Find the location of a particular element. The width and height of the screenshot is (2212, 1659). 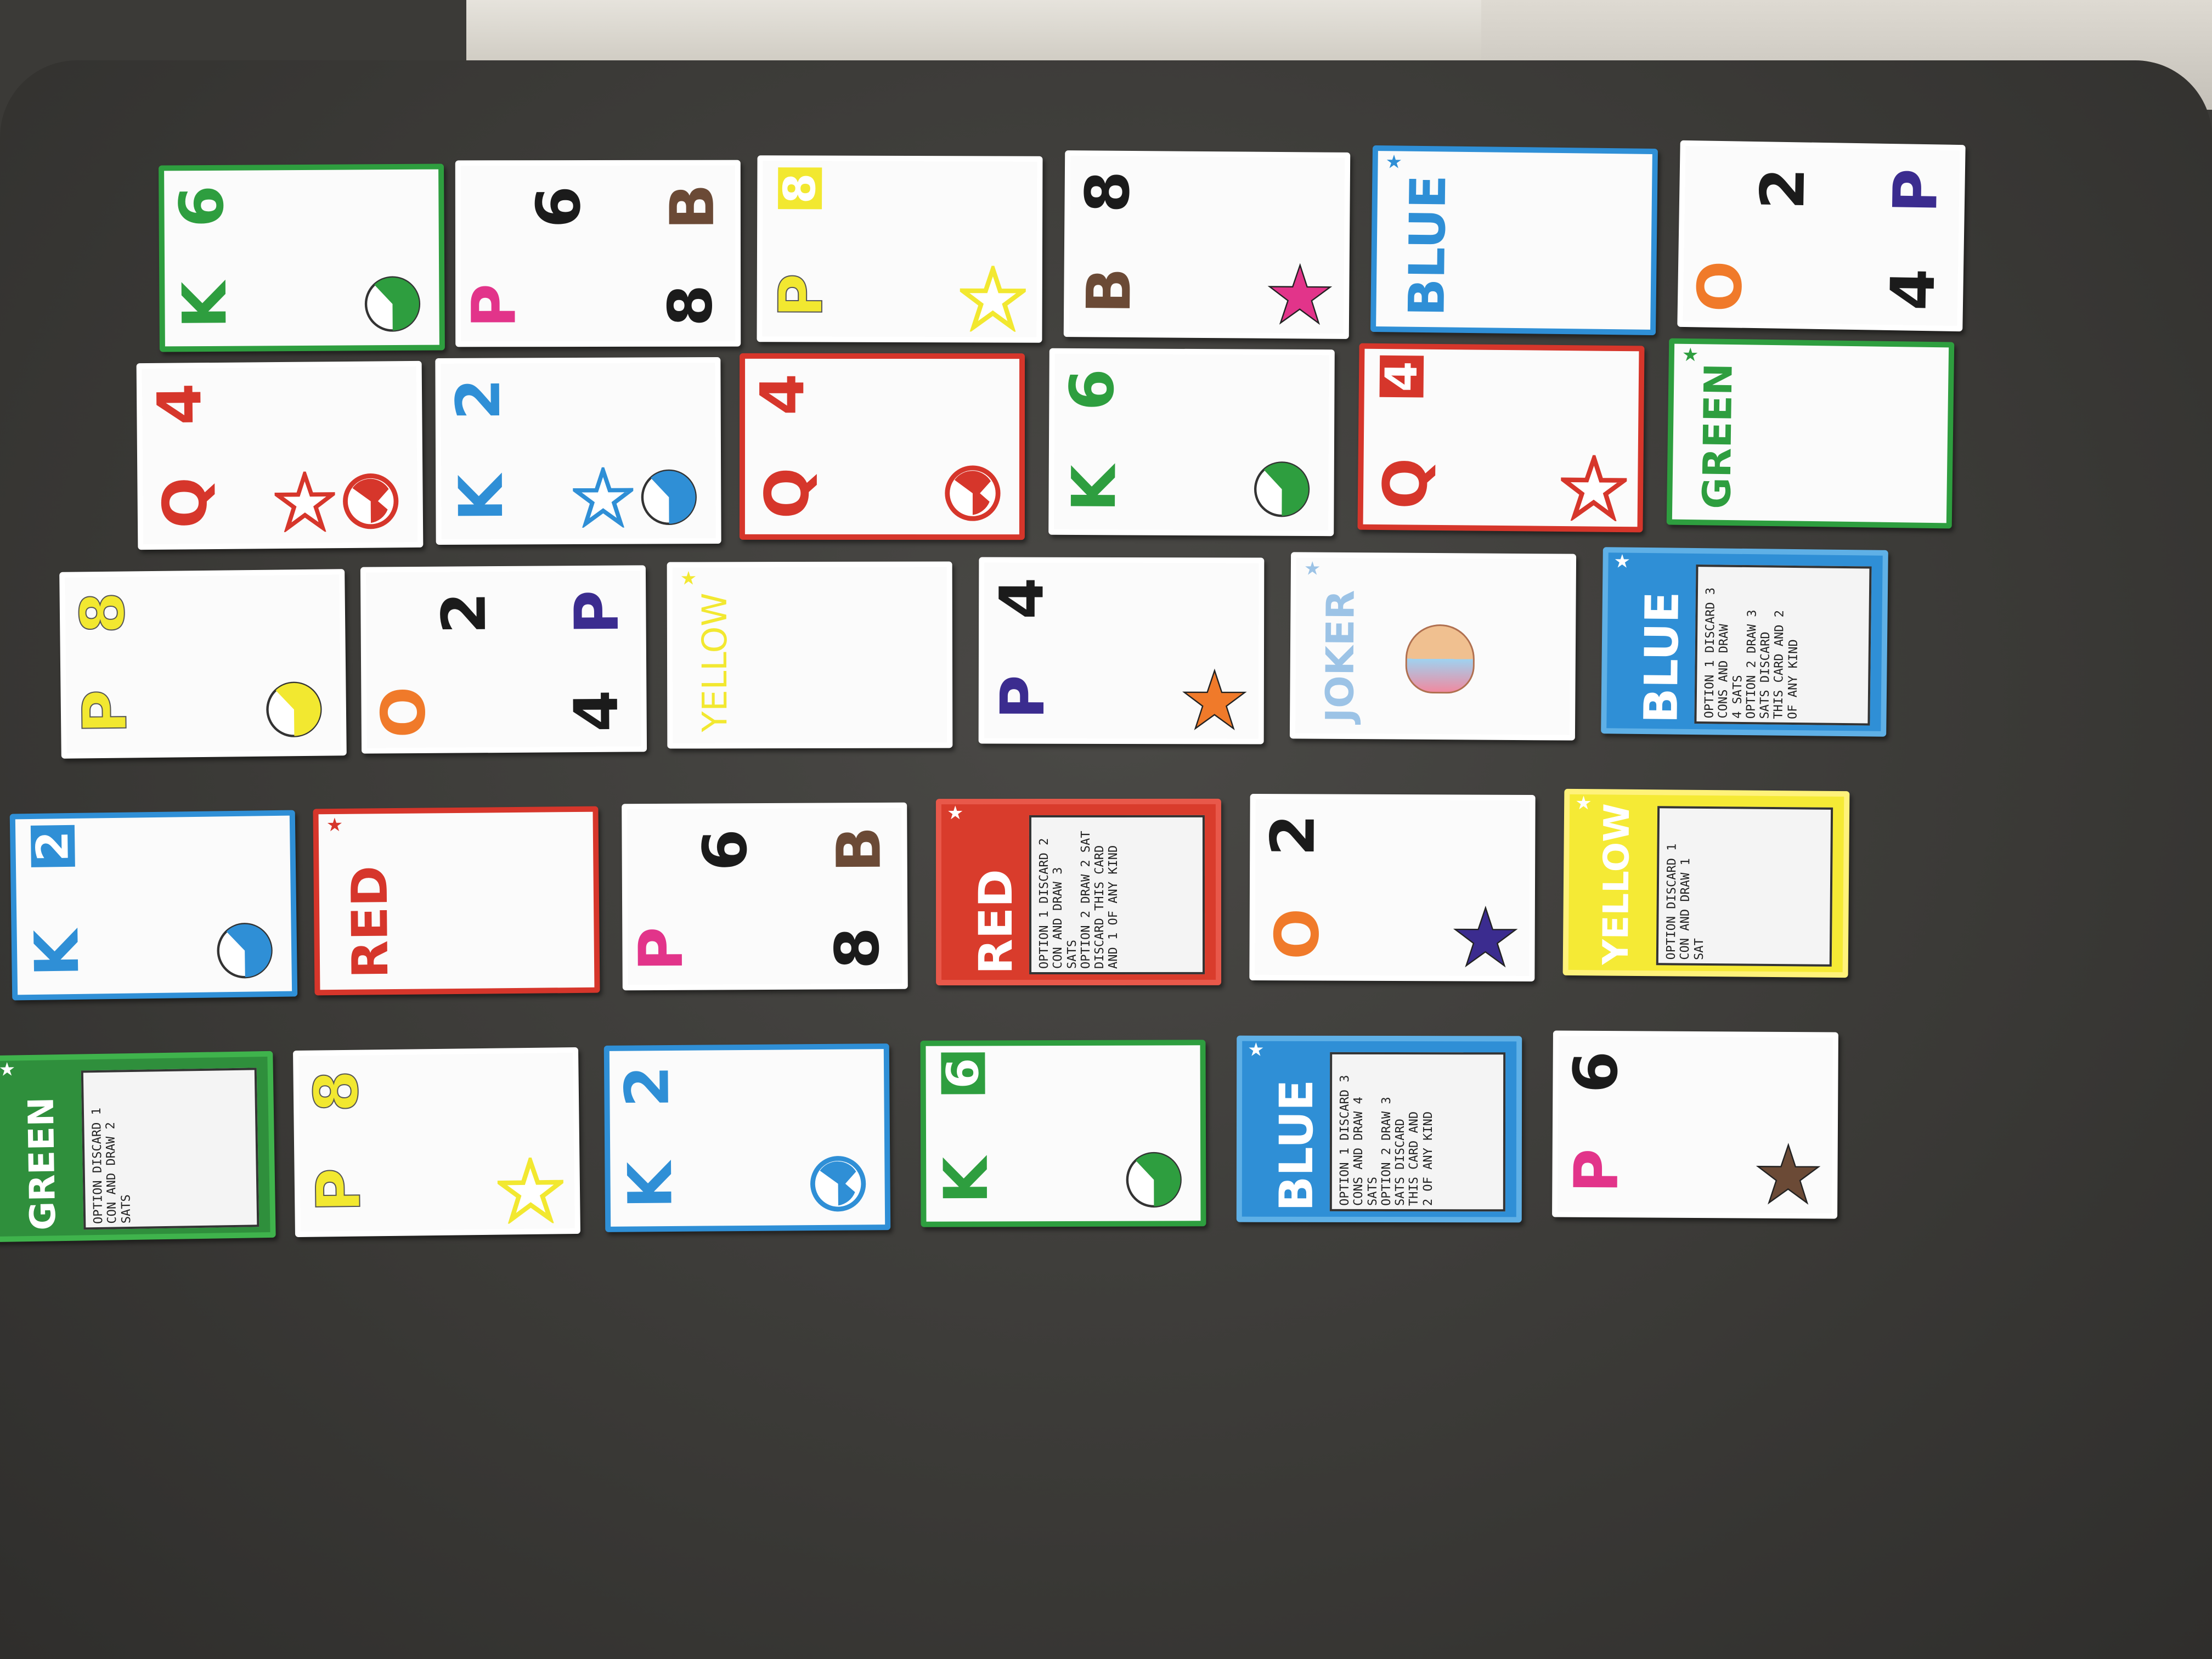

joker-face-icon is located at coordinates (1440, 659).